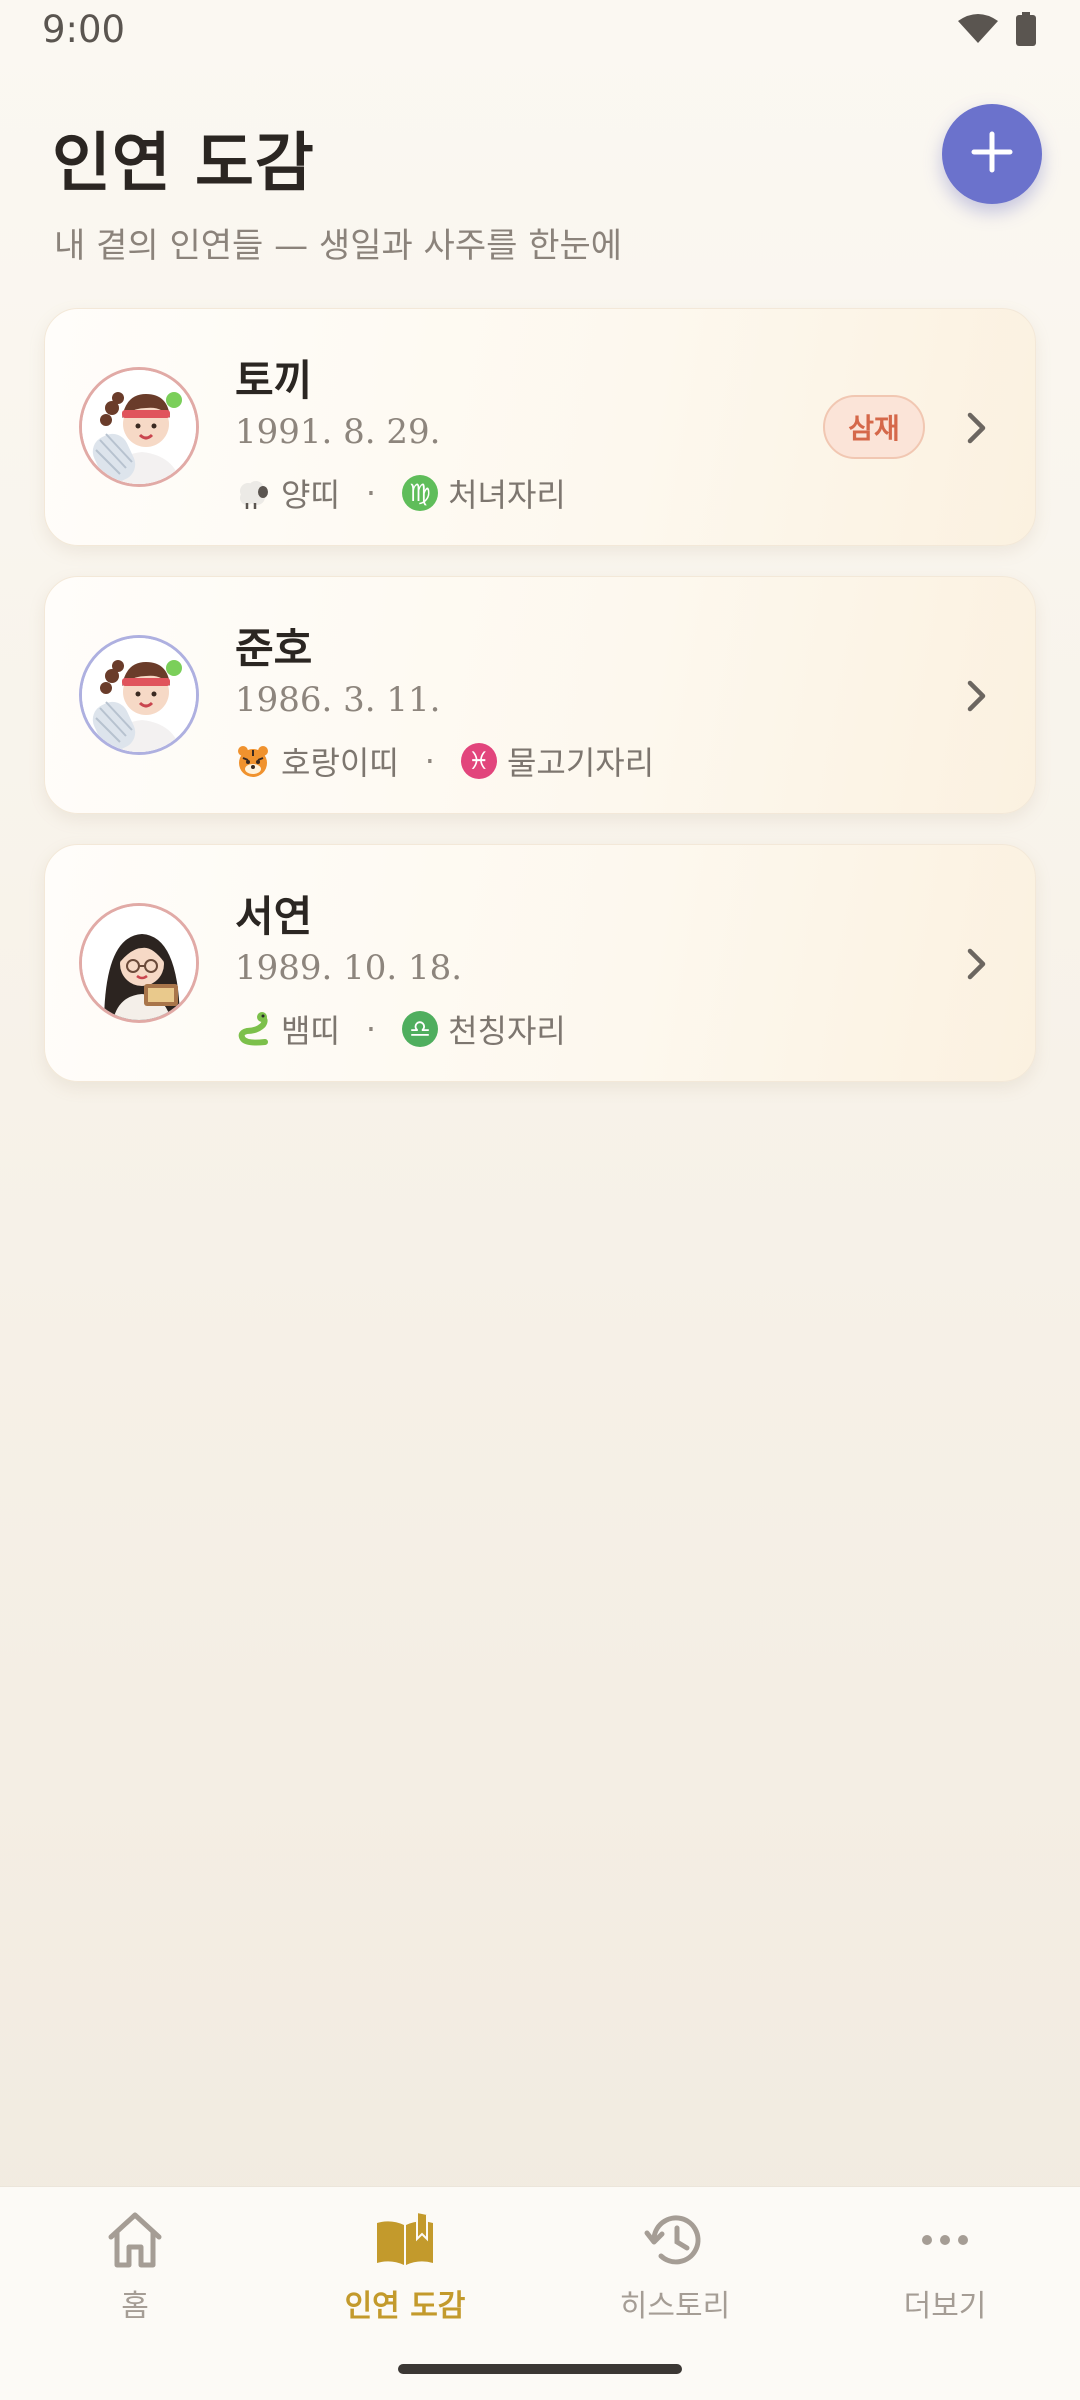  Describe the element at coordinates (874, 427) in the screenshot. I see `status-badge: 삼재` at that location.